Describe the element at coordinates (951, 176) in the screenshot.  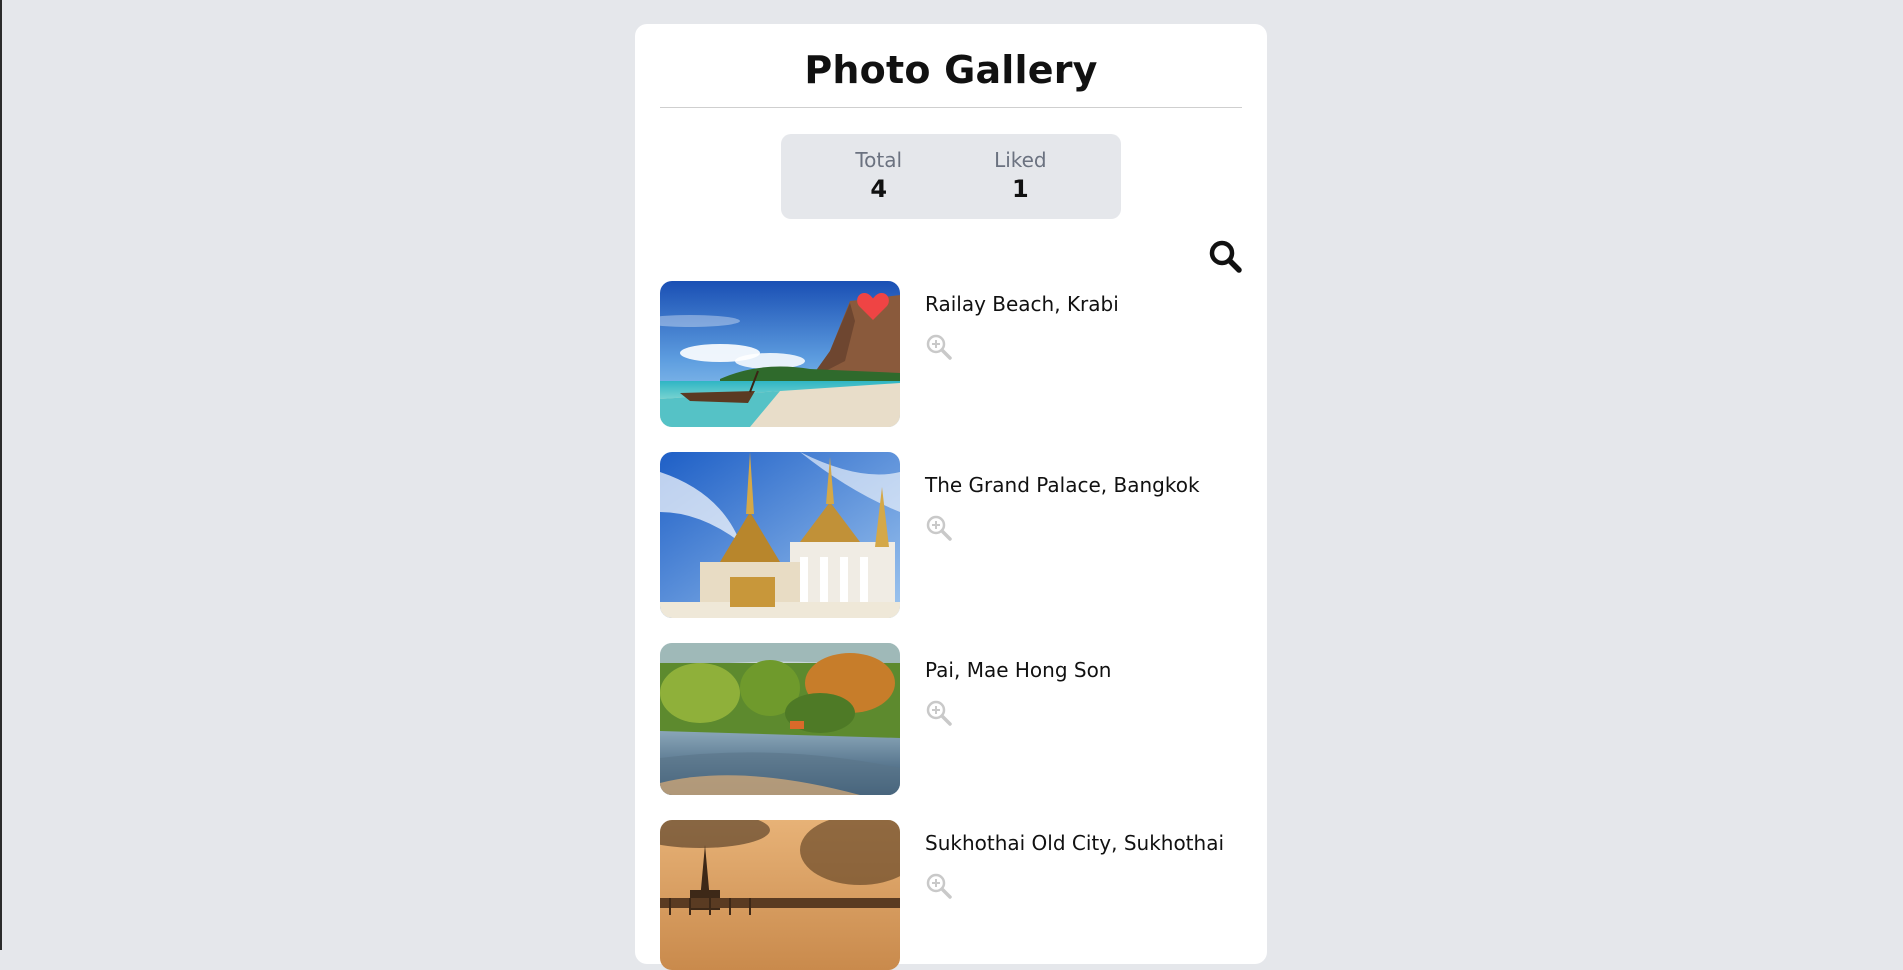
I see `stats-panel: Total 4 Liked 1` at that location.